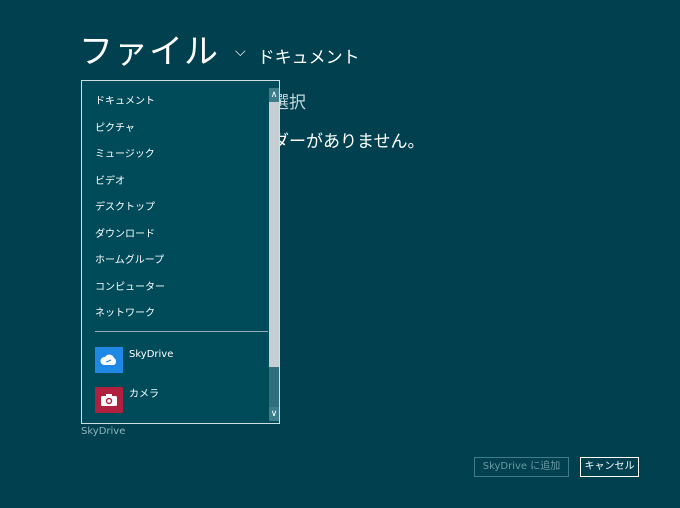  Describe the element at coordinates (309, 58) in the screenshot. I see `location-label: ドキュメント` at that location.